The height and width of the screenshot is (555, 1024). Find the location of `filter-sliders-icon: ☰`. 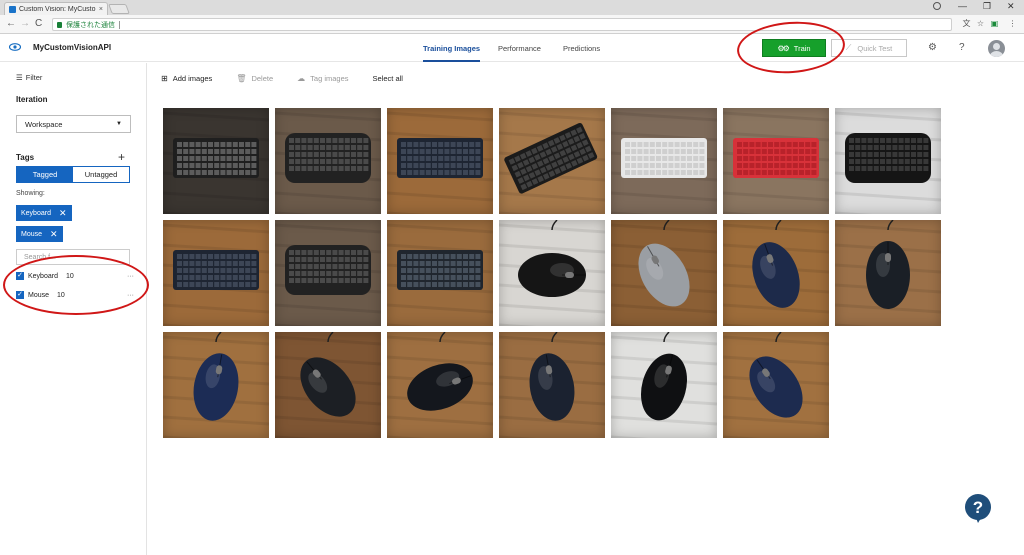

filter-sliders-icon: ☰ is located at coordinates (19, 77).